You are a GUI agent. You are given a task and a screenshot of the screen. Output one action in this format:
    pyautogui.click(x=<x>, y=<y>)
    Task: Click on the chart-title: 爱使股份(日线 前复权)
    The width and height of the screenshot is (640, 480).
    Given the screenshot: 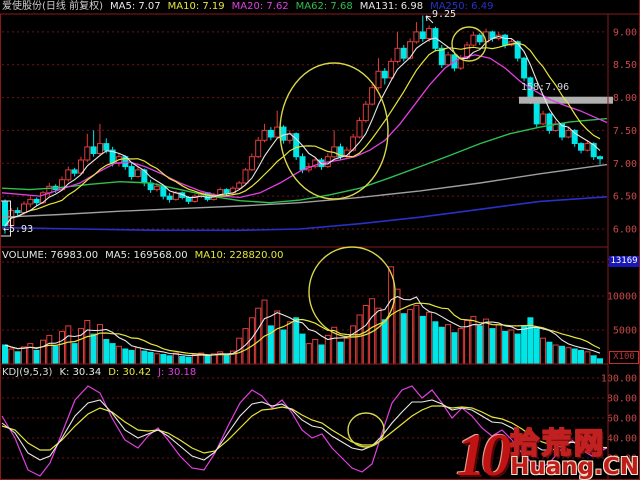 What is the action you would take?
    pyautogui.click(x=52, y=6)
    